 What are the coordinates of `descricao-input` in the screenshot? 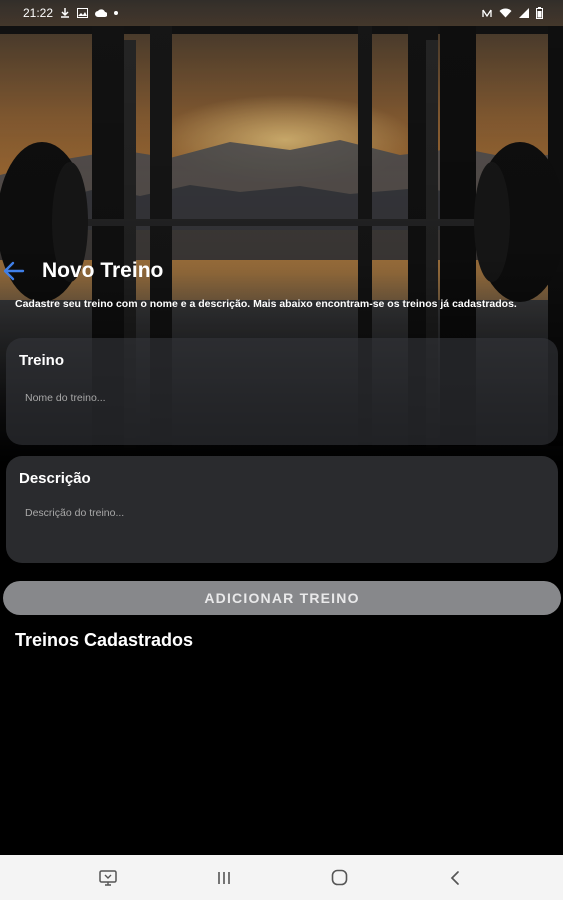 It's located at (280, 513).